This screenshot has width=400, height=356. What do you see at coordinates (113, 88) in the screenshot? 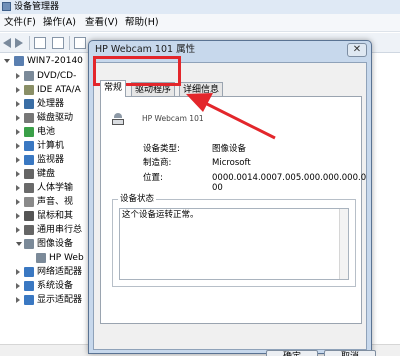
I see `tab-general: 常规` at bounding box center [113, 88].